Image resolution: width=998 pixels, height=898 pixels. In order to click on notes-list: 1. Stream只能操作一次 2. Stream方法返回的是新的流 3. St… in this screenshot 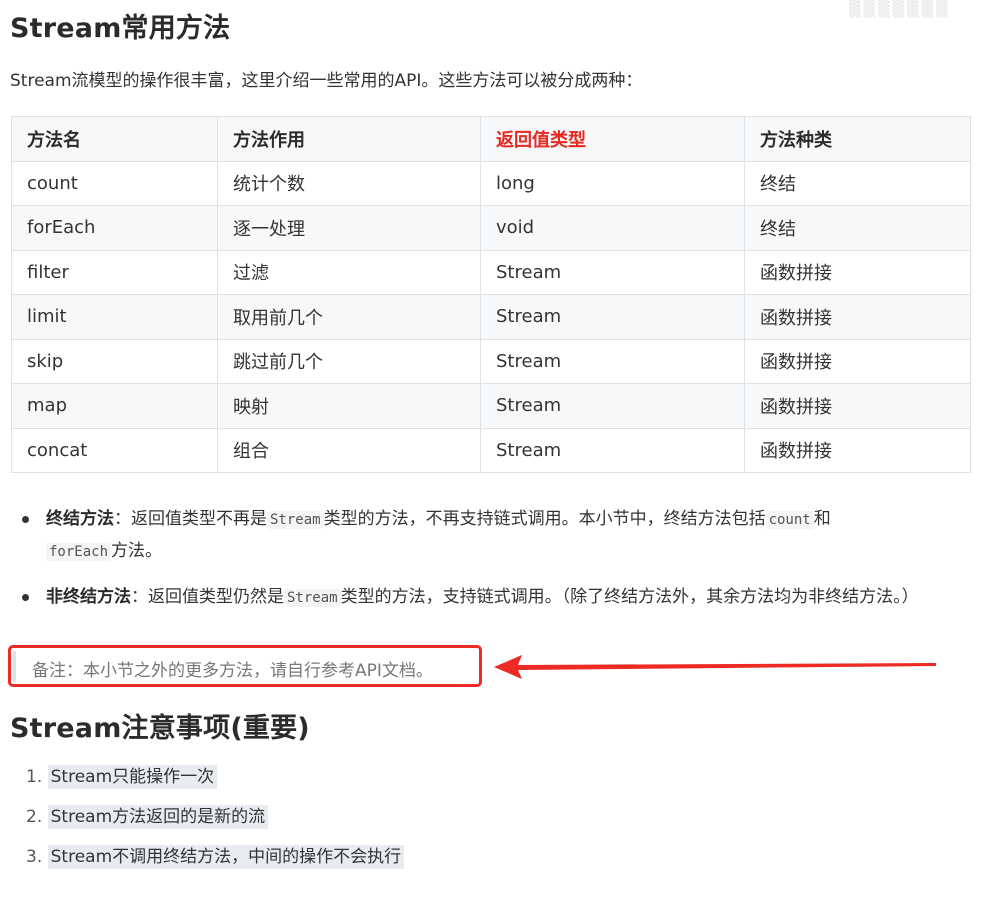, I will do `click(215, 822)`.